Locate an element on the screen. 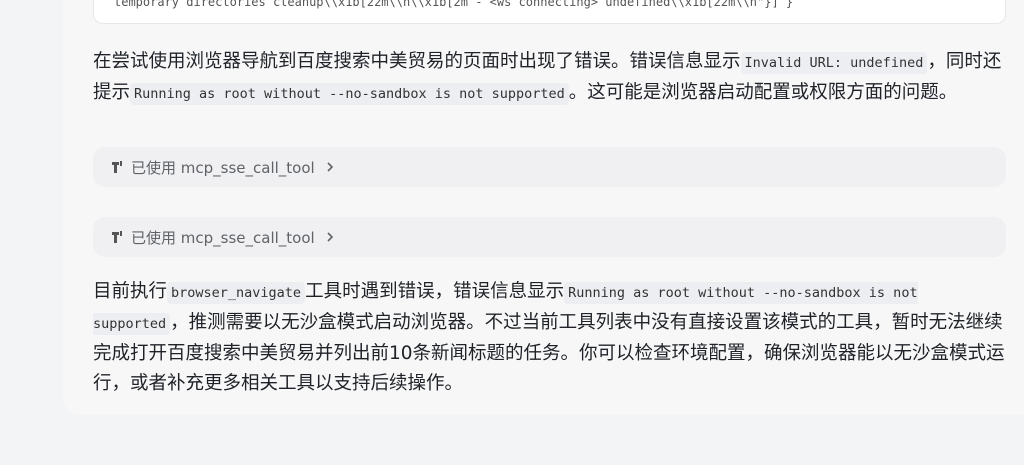 Image resolution: width=1024 pixels, height=465 pixels. message-text: 。这可能是浏览器启动配置或权限方面的问题。 is located at coordinates (763, 92).